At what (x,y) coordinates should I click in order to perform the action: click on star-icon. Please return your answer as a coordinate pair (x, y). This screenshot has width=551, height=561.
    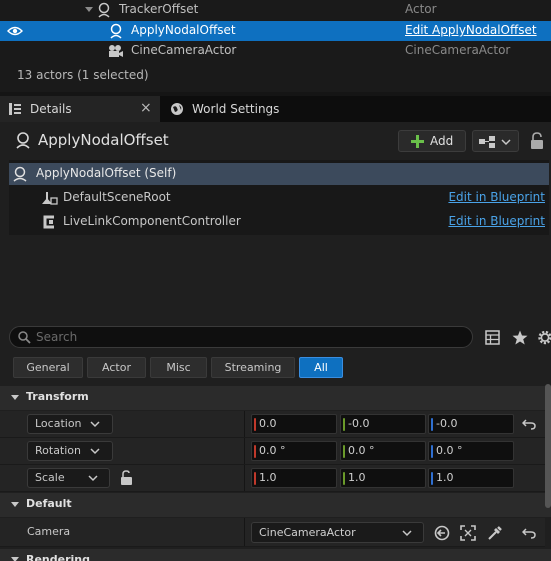
    Looking at the image, I should click on (520, 337).